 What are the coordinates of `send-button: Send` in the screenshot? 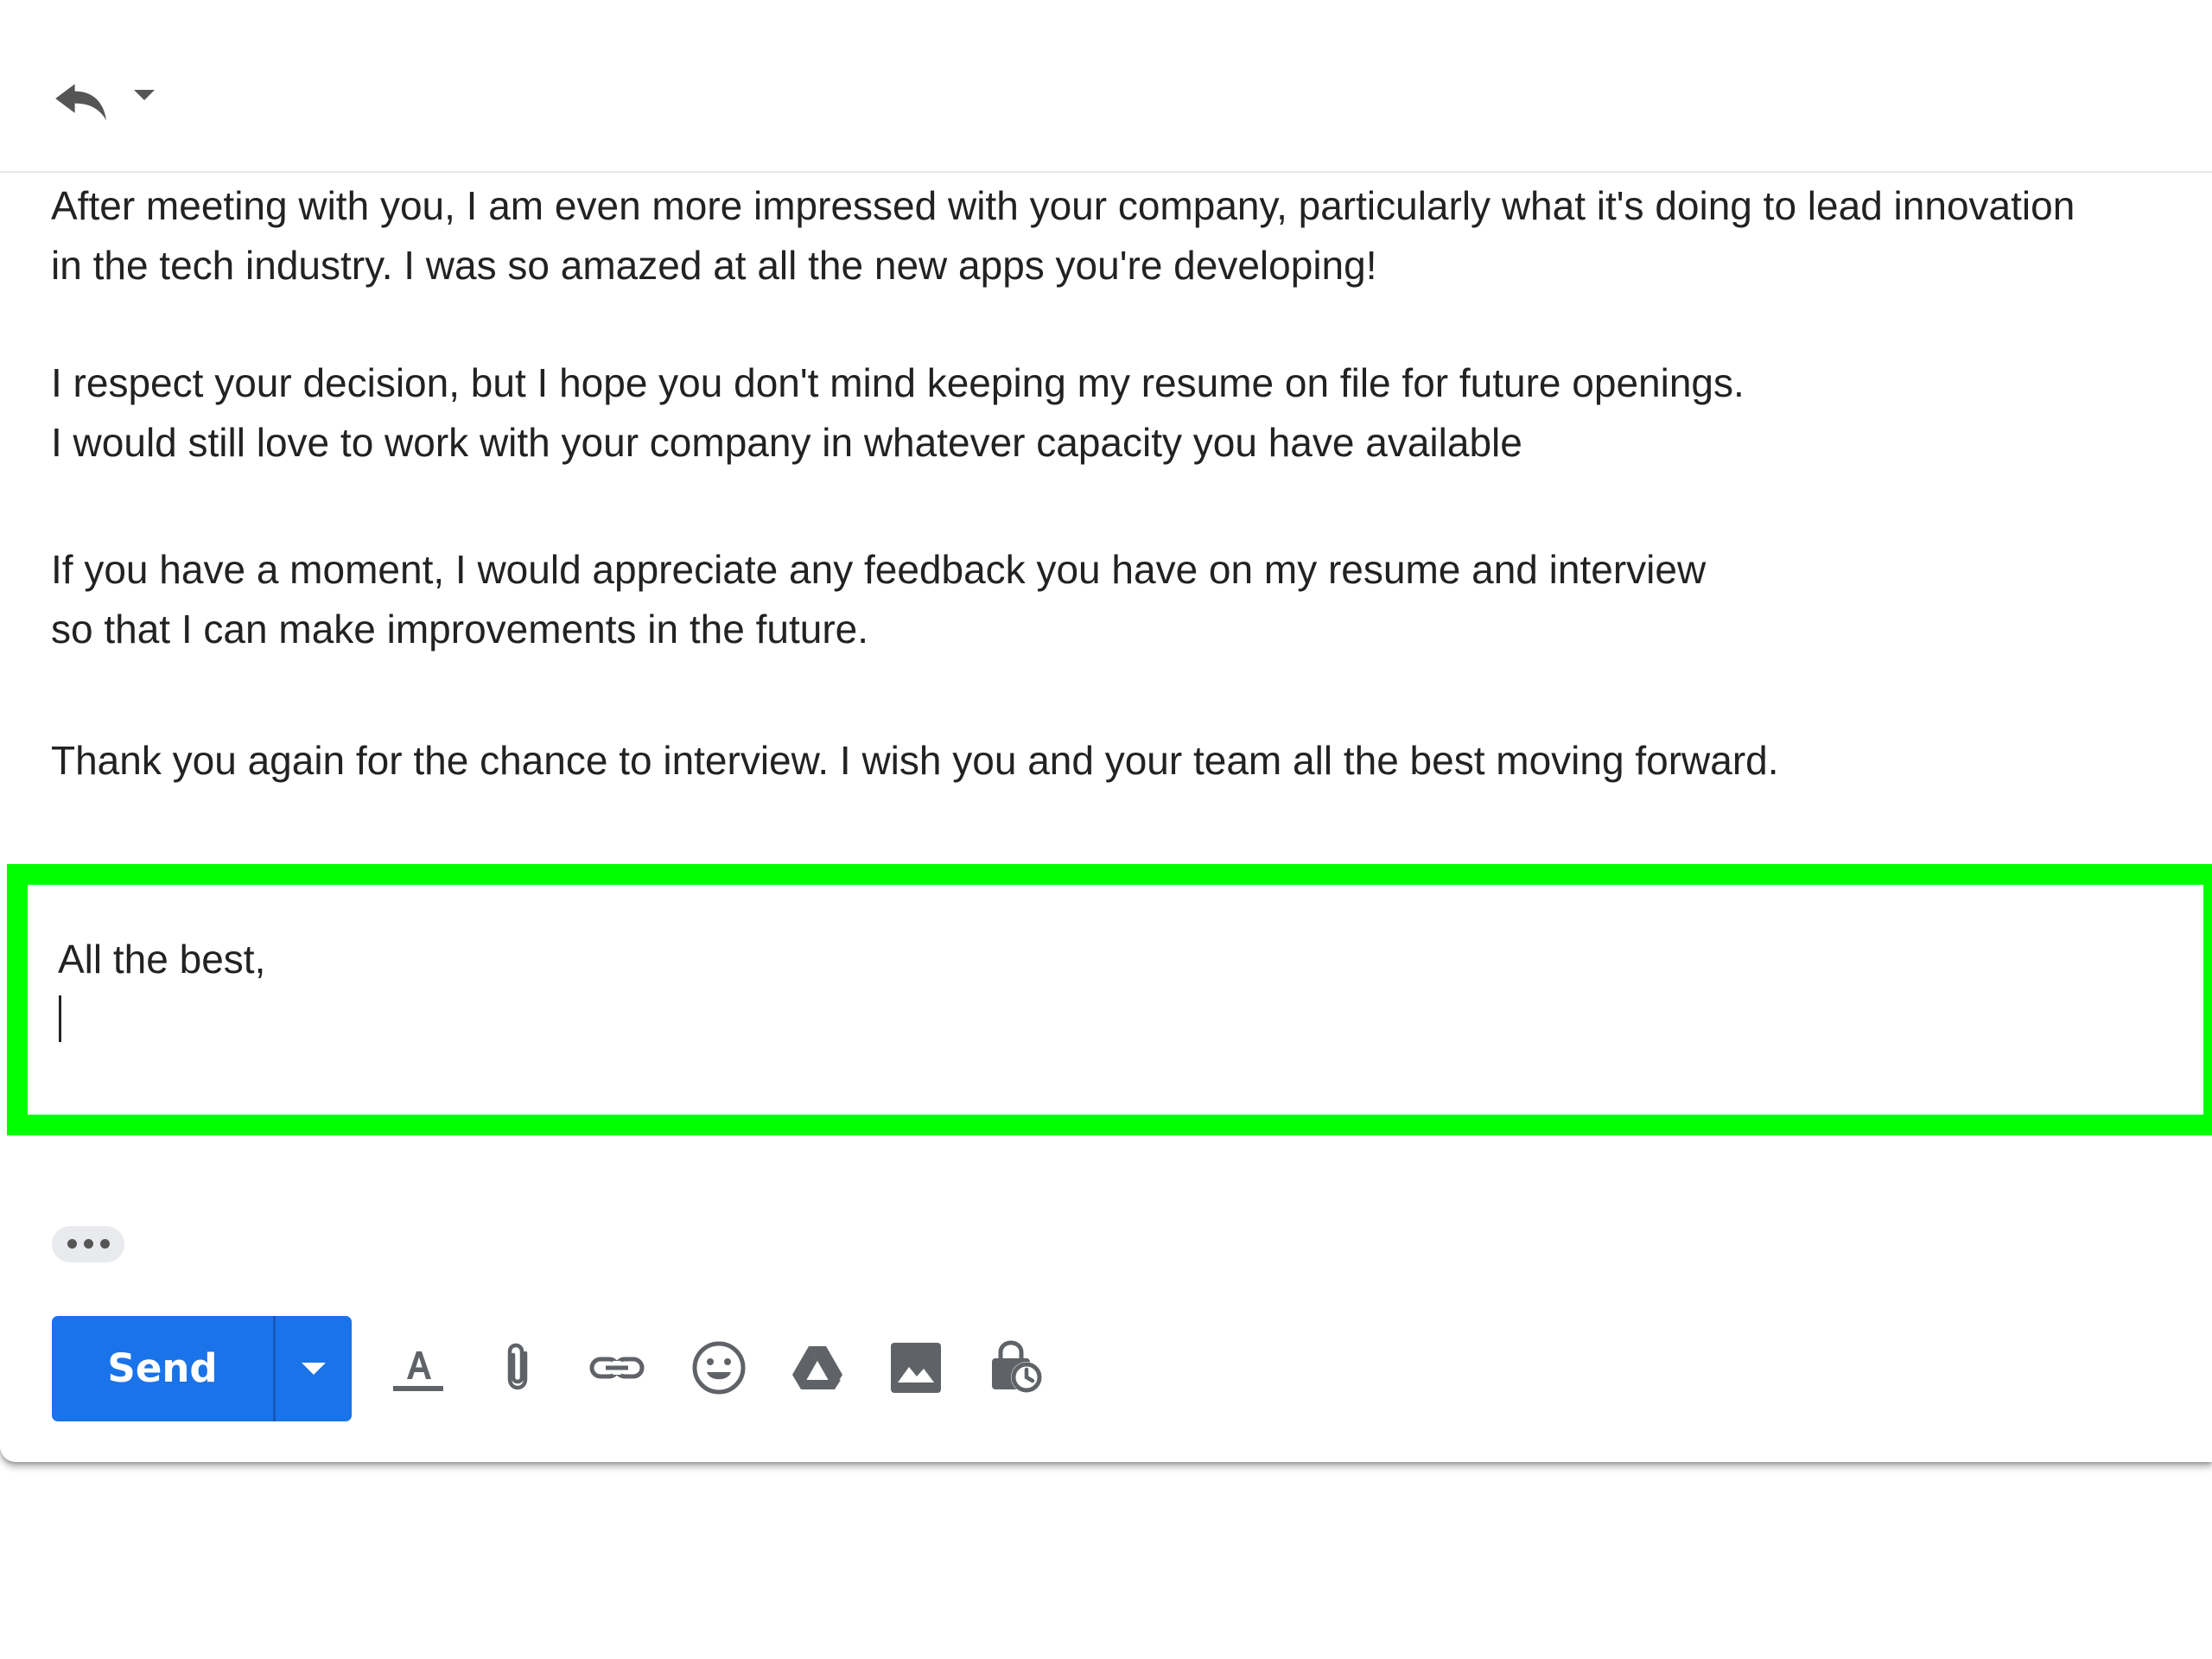 It's located at (162, 1368).